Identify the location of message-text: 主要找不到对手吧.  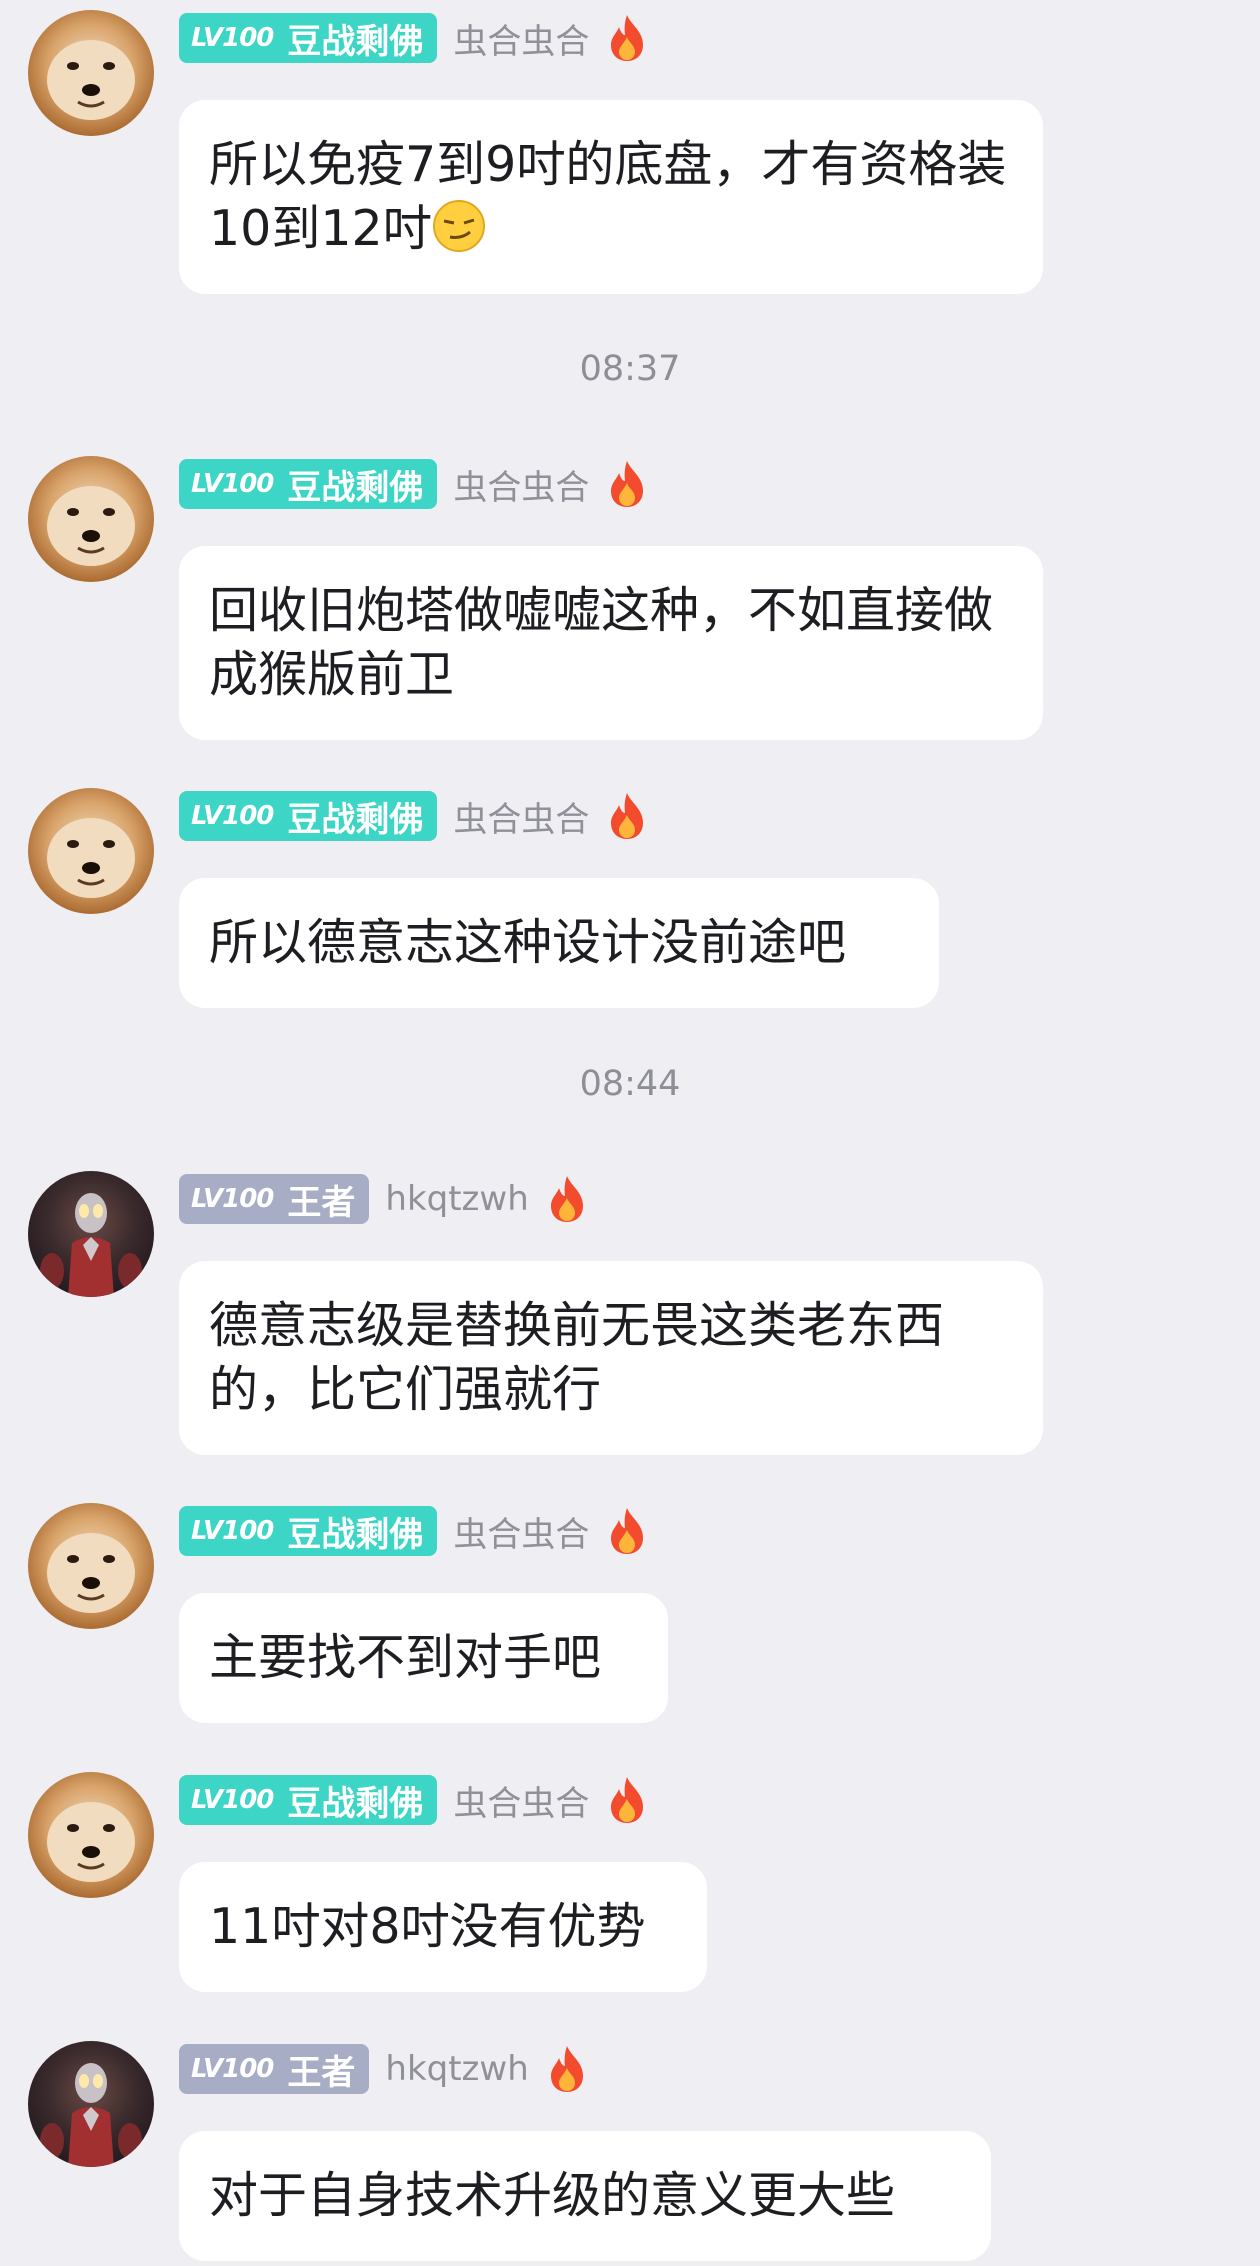
(405, 1657).